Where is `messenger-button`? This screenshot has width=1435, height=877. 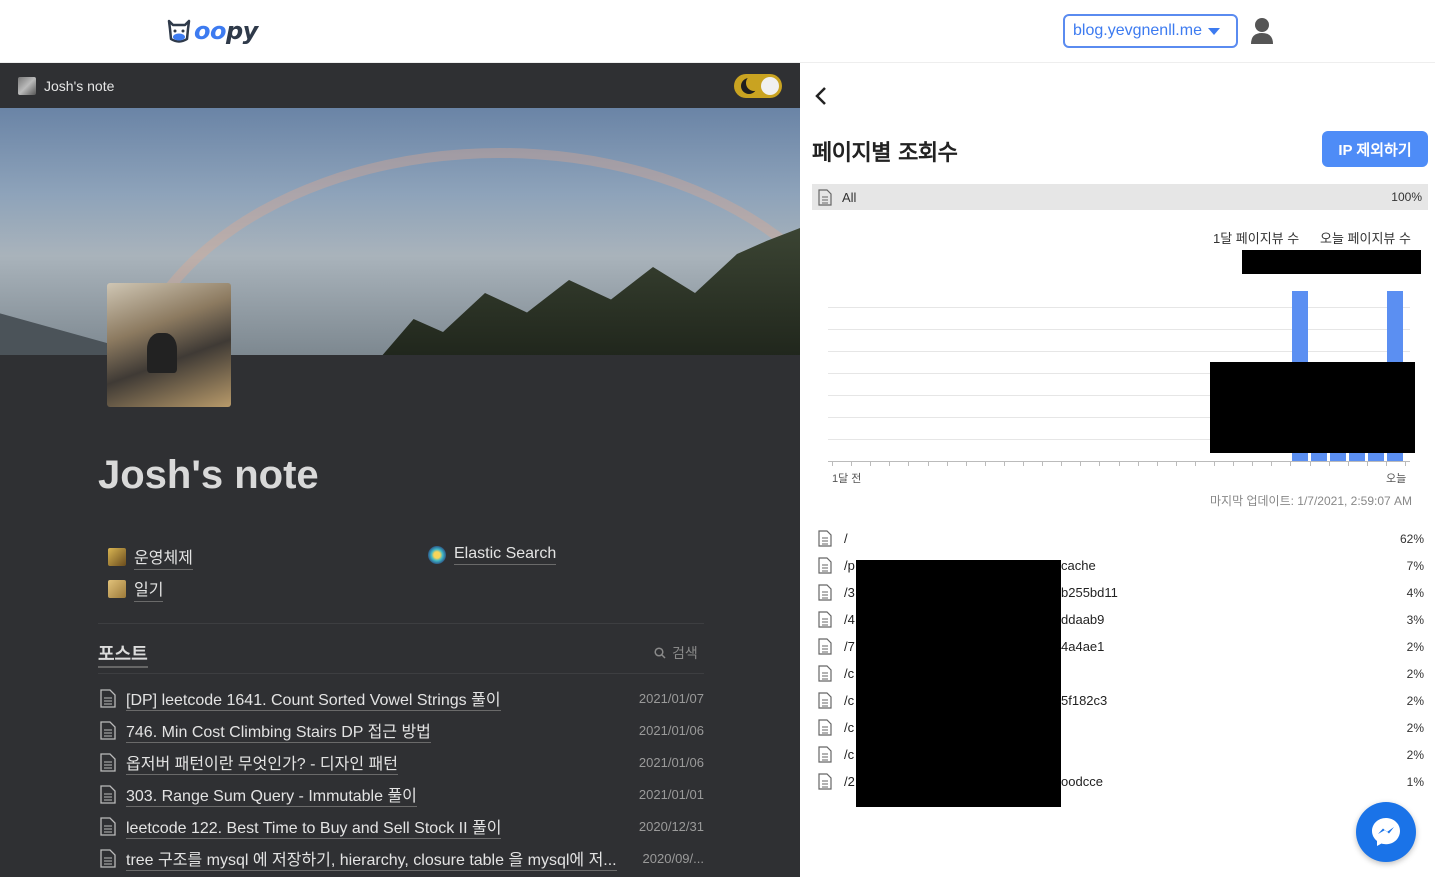
messenger-button is located at coordinates (1386, 832).